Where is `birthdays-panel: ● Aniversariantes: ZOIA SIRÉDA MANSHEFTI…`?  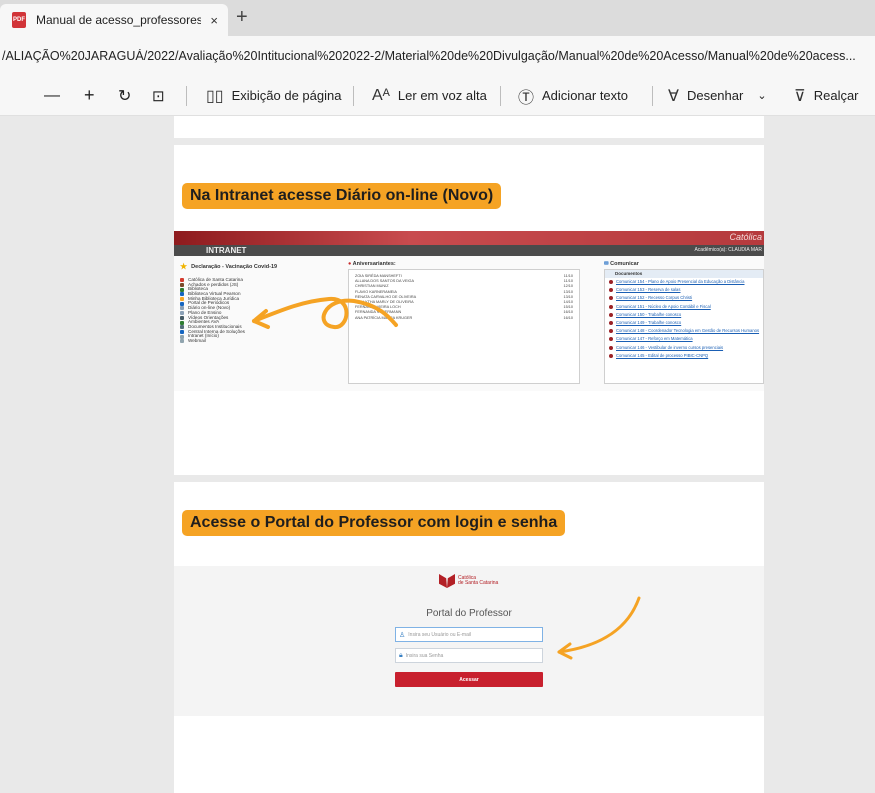
birthdays-panel: ● Aniversariantes: ZOIA SIRÉDA MANSHEFTI… is located at coordinates (466, 322).